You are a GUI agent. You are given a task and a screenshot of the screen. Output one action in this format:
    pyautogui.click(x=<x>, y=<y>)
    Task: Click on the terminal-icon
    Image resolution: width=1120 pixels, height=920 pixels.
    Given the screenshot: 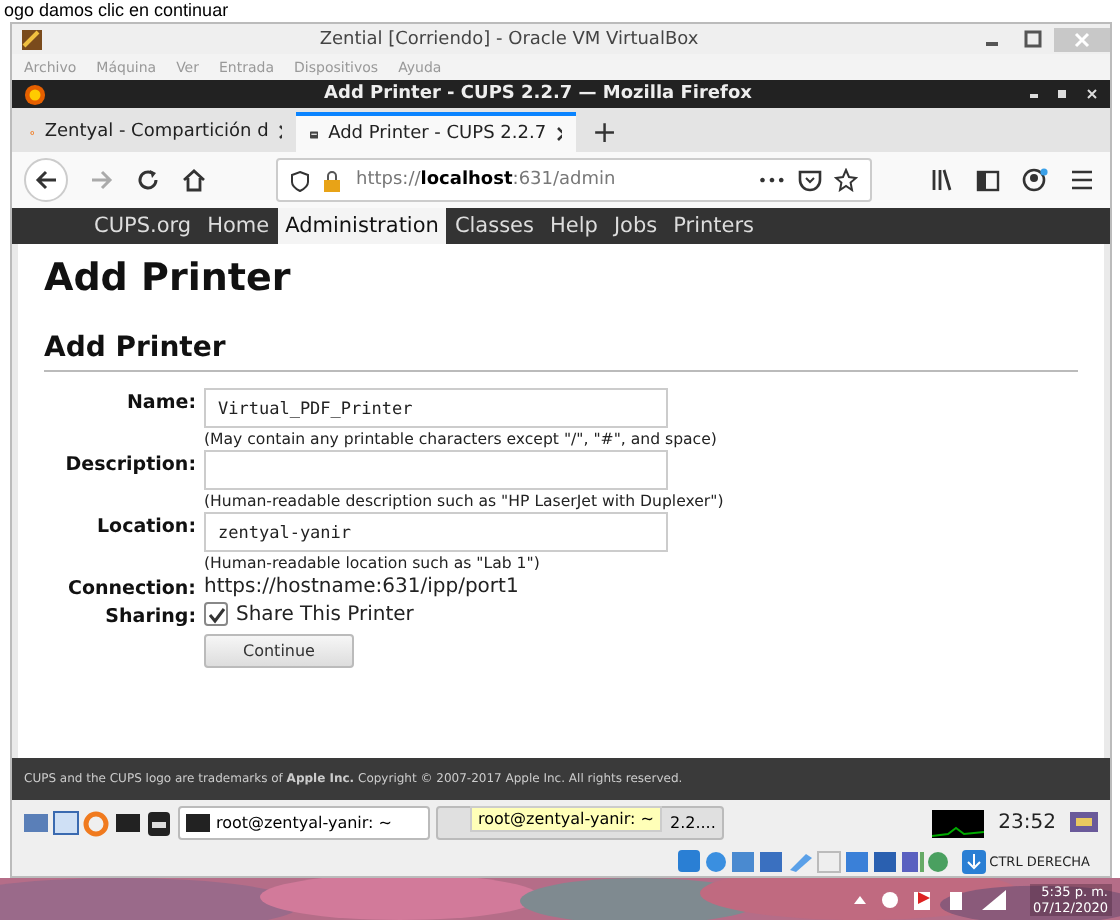 What is the action you would take?
    pyautogui.click(x=198, y=823)
    